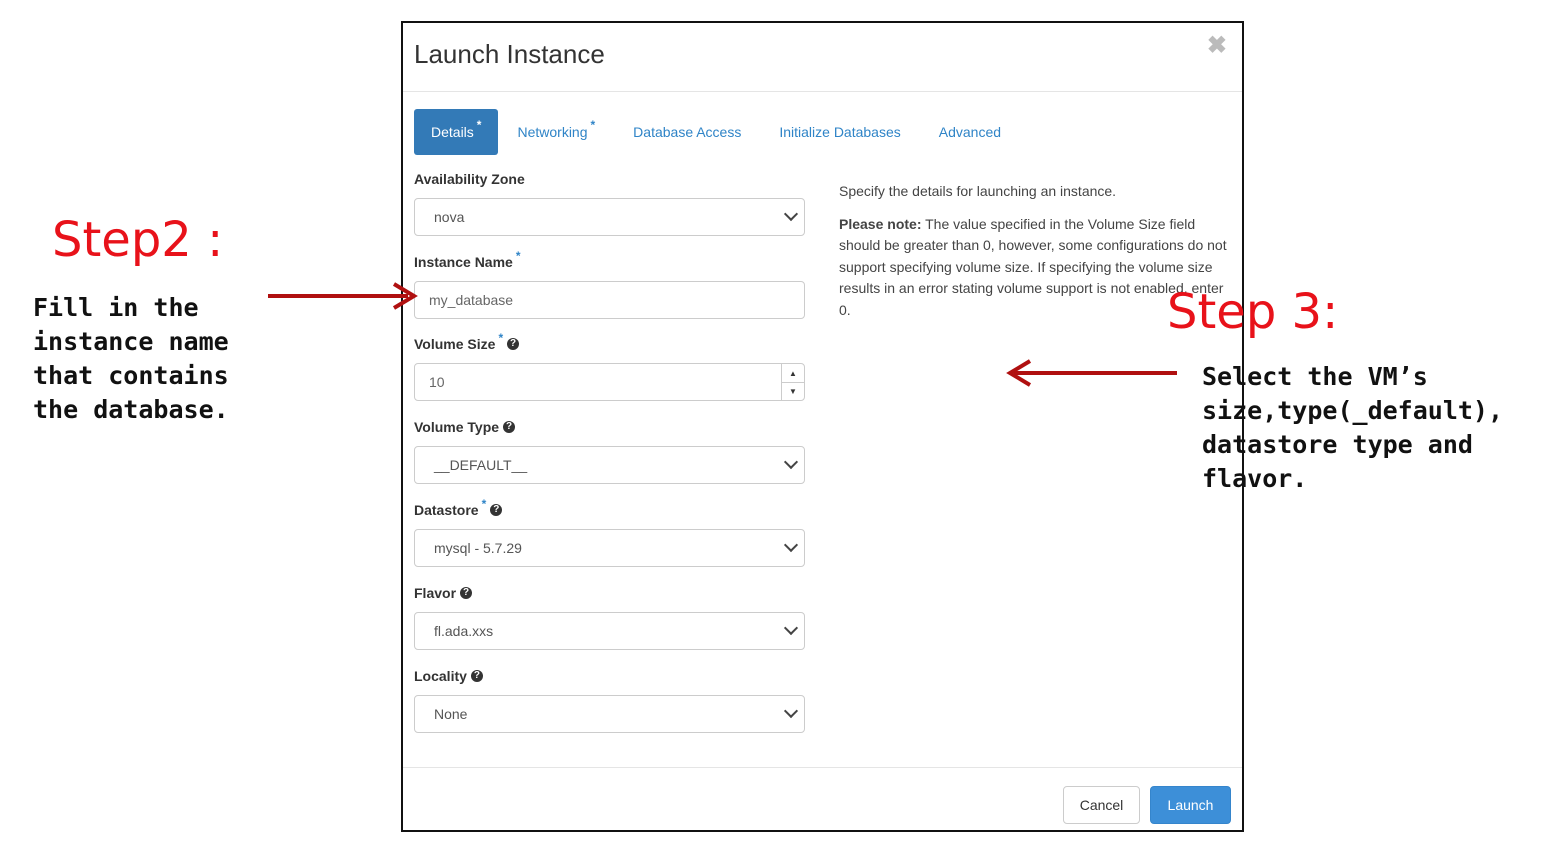  I want to click on step2-arrow, so click(343, 296).